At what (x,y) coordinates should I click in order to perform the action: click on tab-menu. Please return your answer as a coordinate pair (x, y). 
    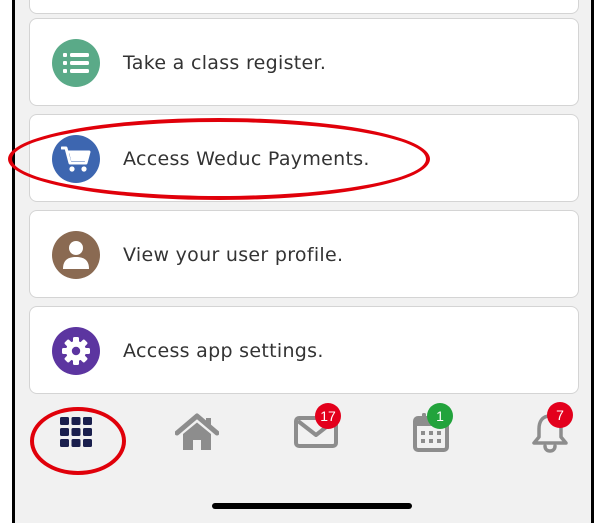
    Looking at the image, I should click on (76, 432).